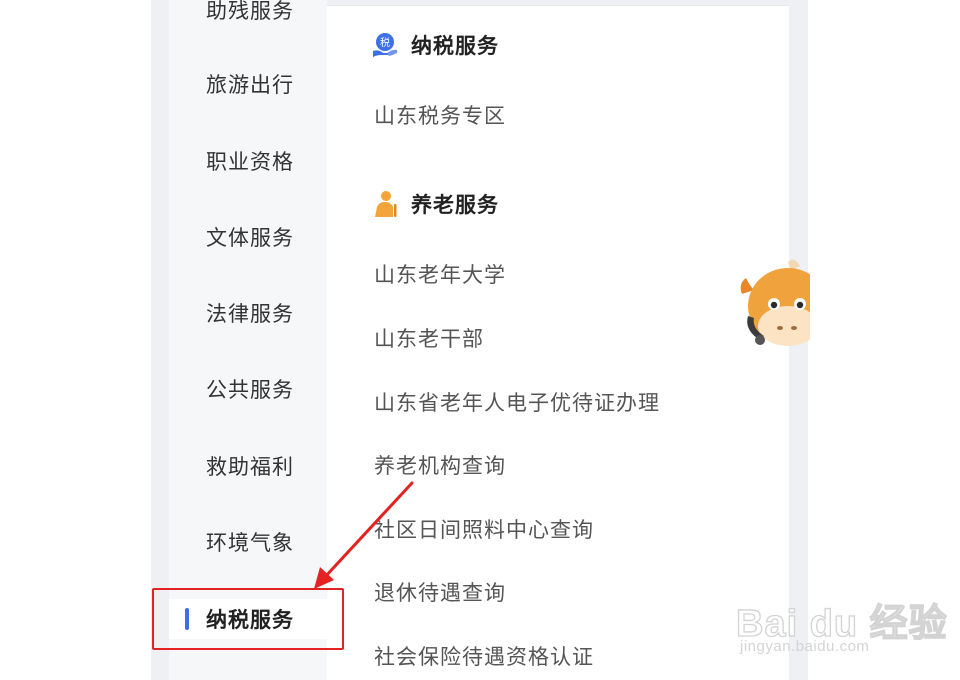 This screenshot has width=960, height=680. I want to click on section-title: 纳税服务, so click(455, 46).